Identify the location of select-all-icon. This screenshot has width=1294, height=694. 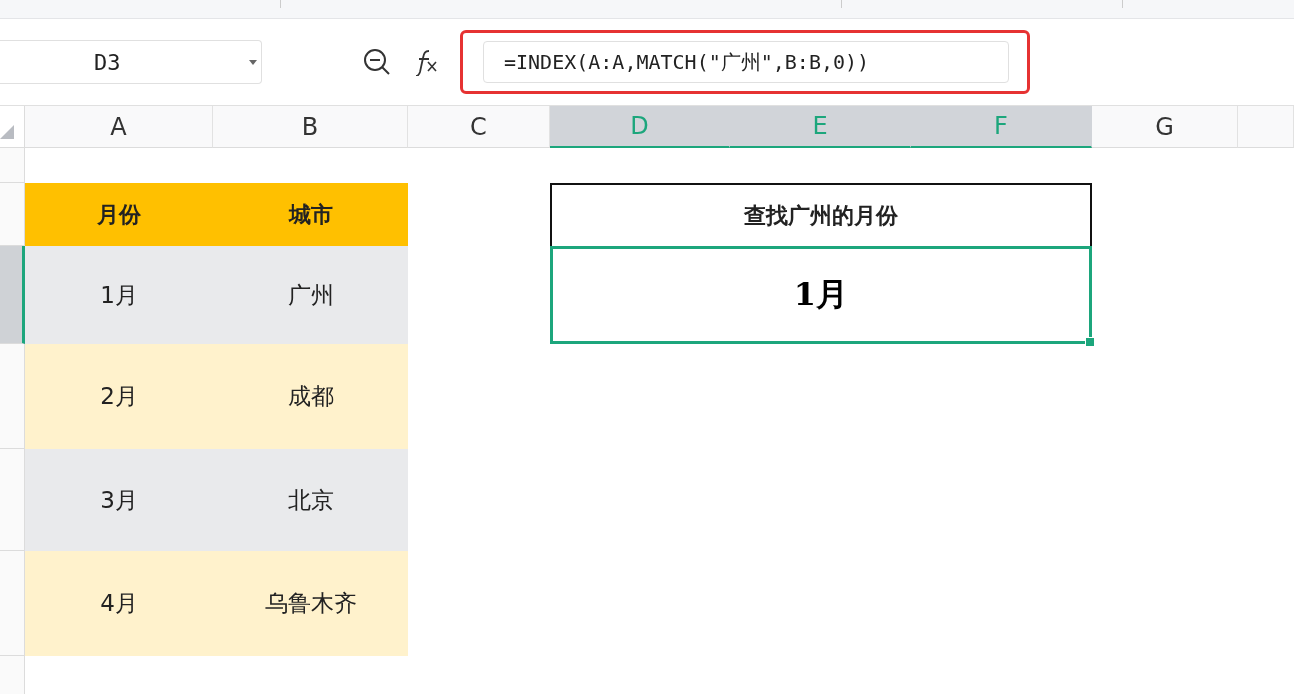
(7, 132).